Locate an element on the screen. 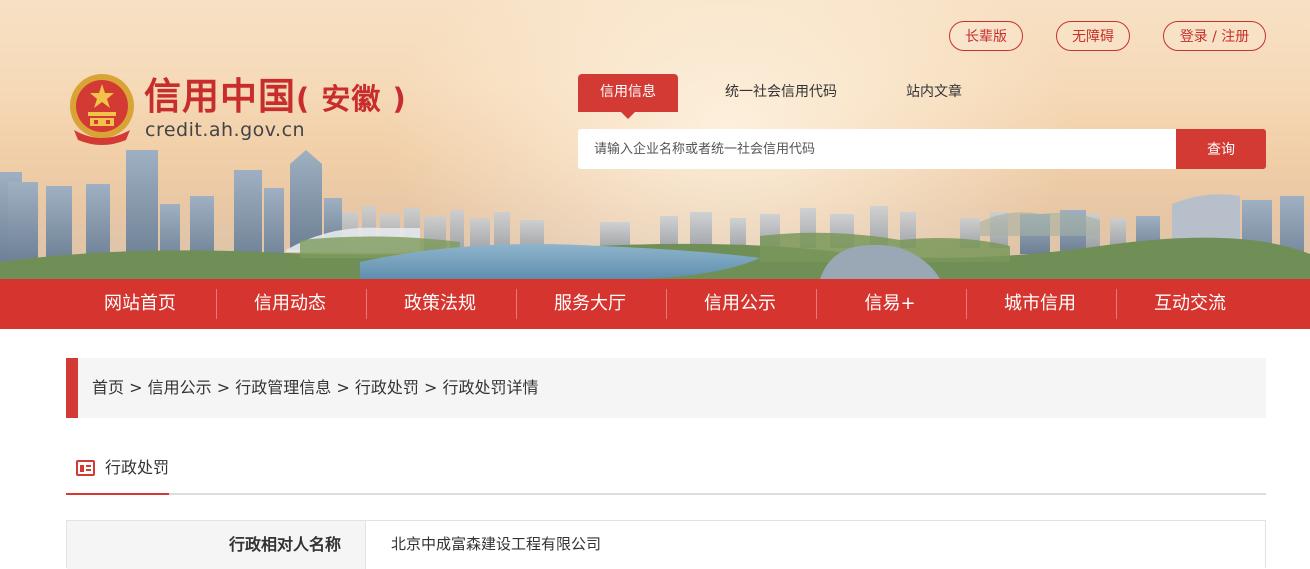 The image size is (1310, 569). login-register-button: 登录 / 注册 is located at coordinates (1214, 36).